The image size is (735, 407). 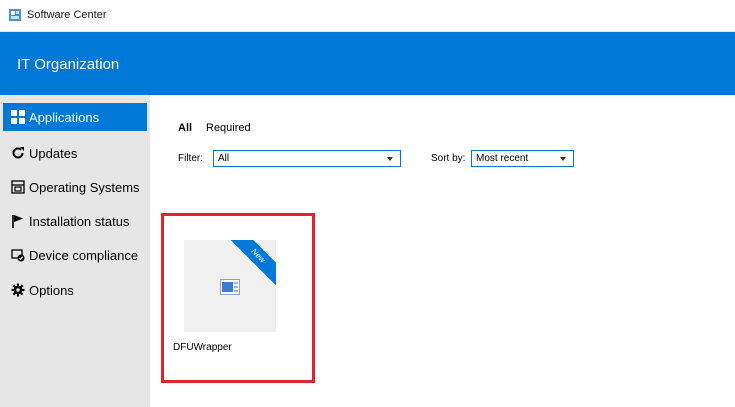 What do you see at coordinates (67, 15) in the screenshot?
I see `window-title: Software Center` at bounding box center [67, 15].